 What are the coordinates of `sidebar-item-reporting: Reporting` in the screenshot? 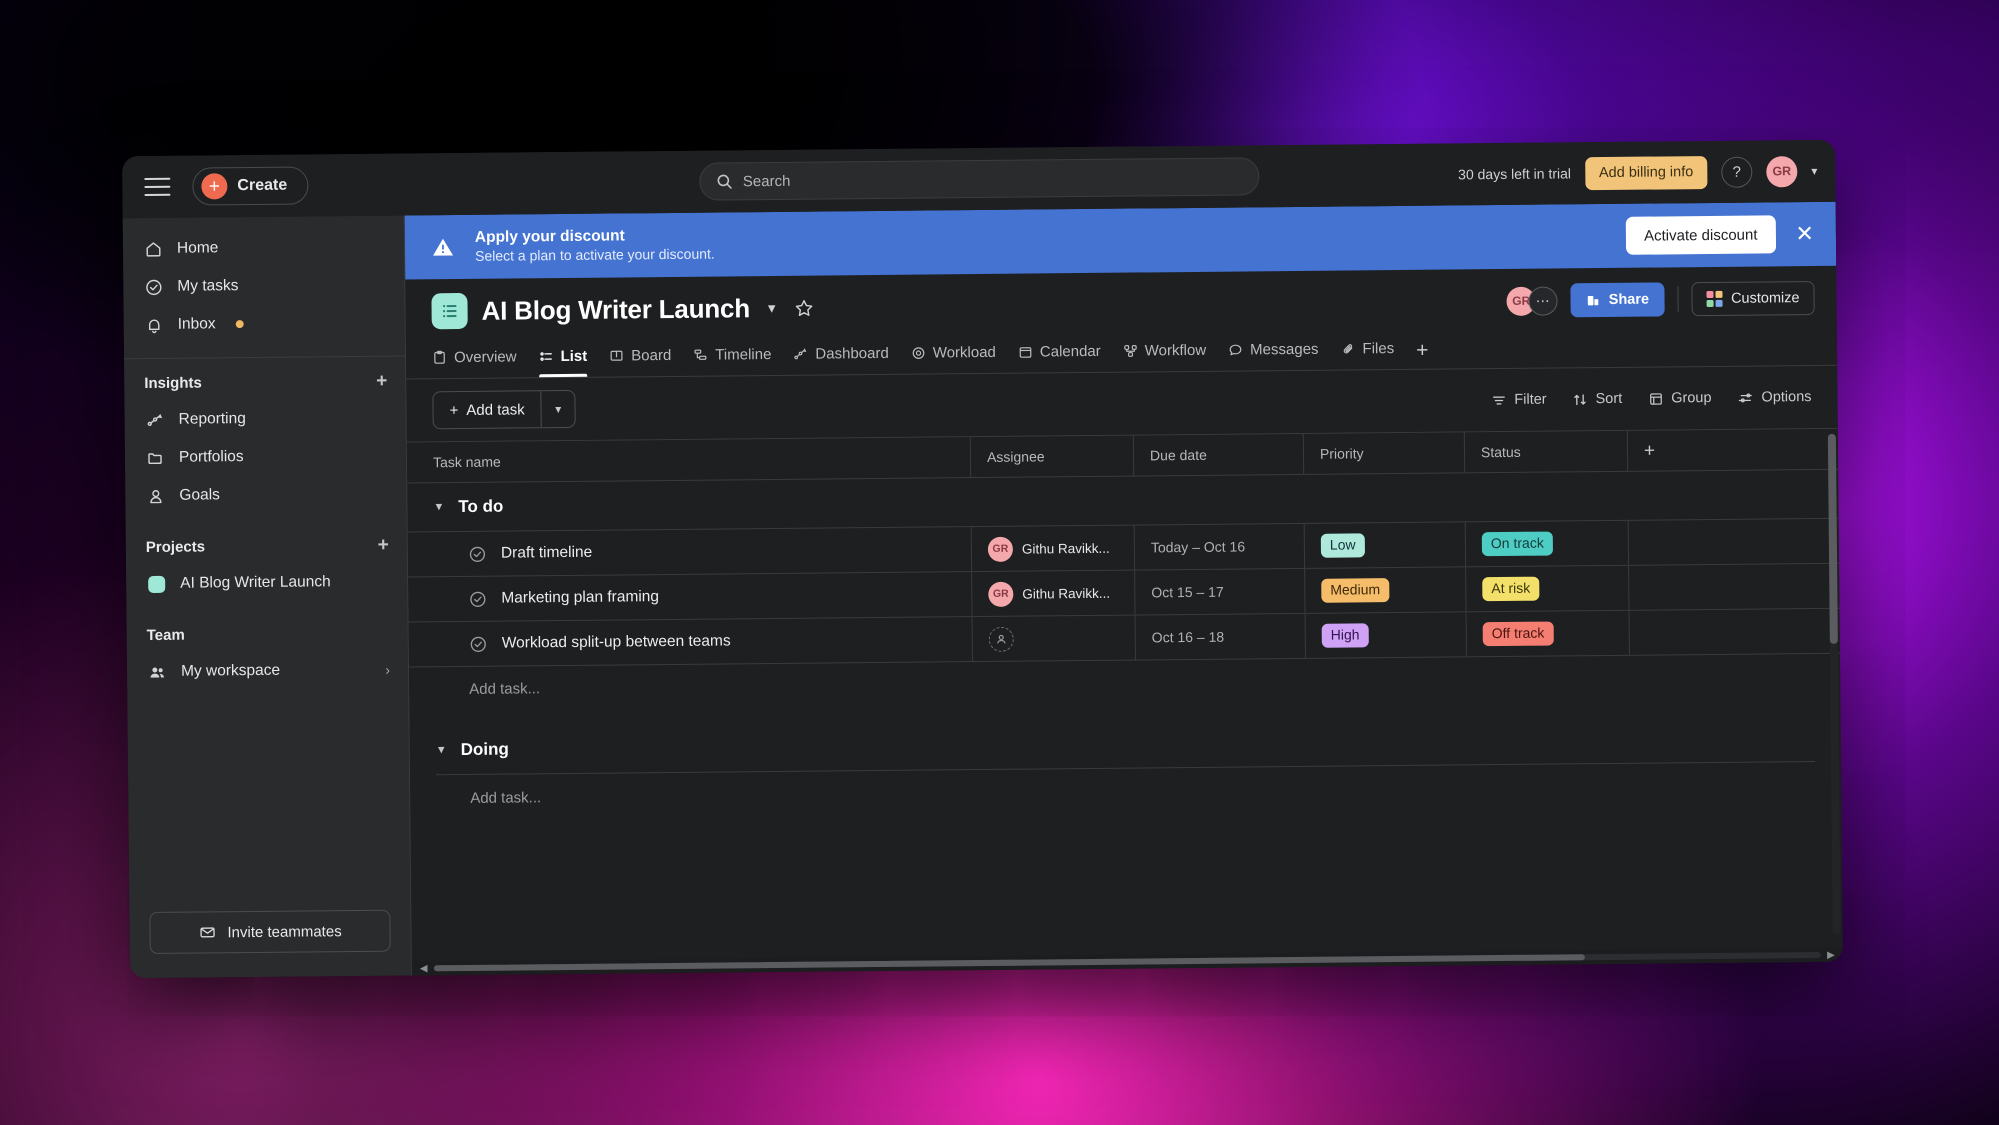 It's located at (264, 419).